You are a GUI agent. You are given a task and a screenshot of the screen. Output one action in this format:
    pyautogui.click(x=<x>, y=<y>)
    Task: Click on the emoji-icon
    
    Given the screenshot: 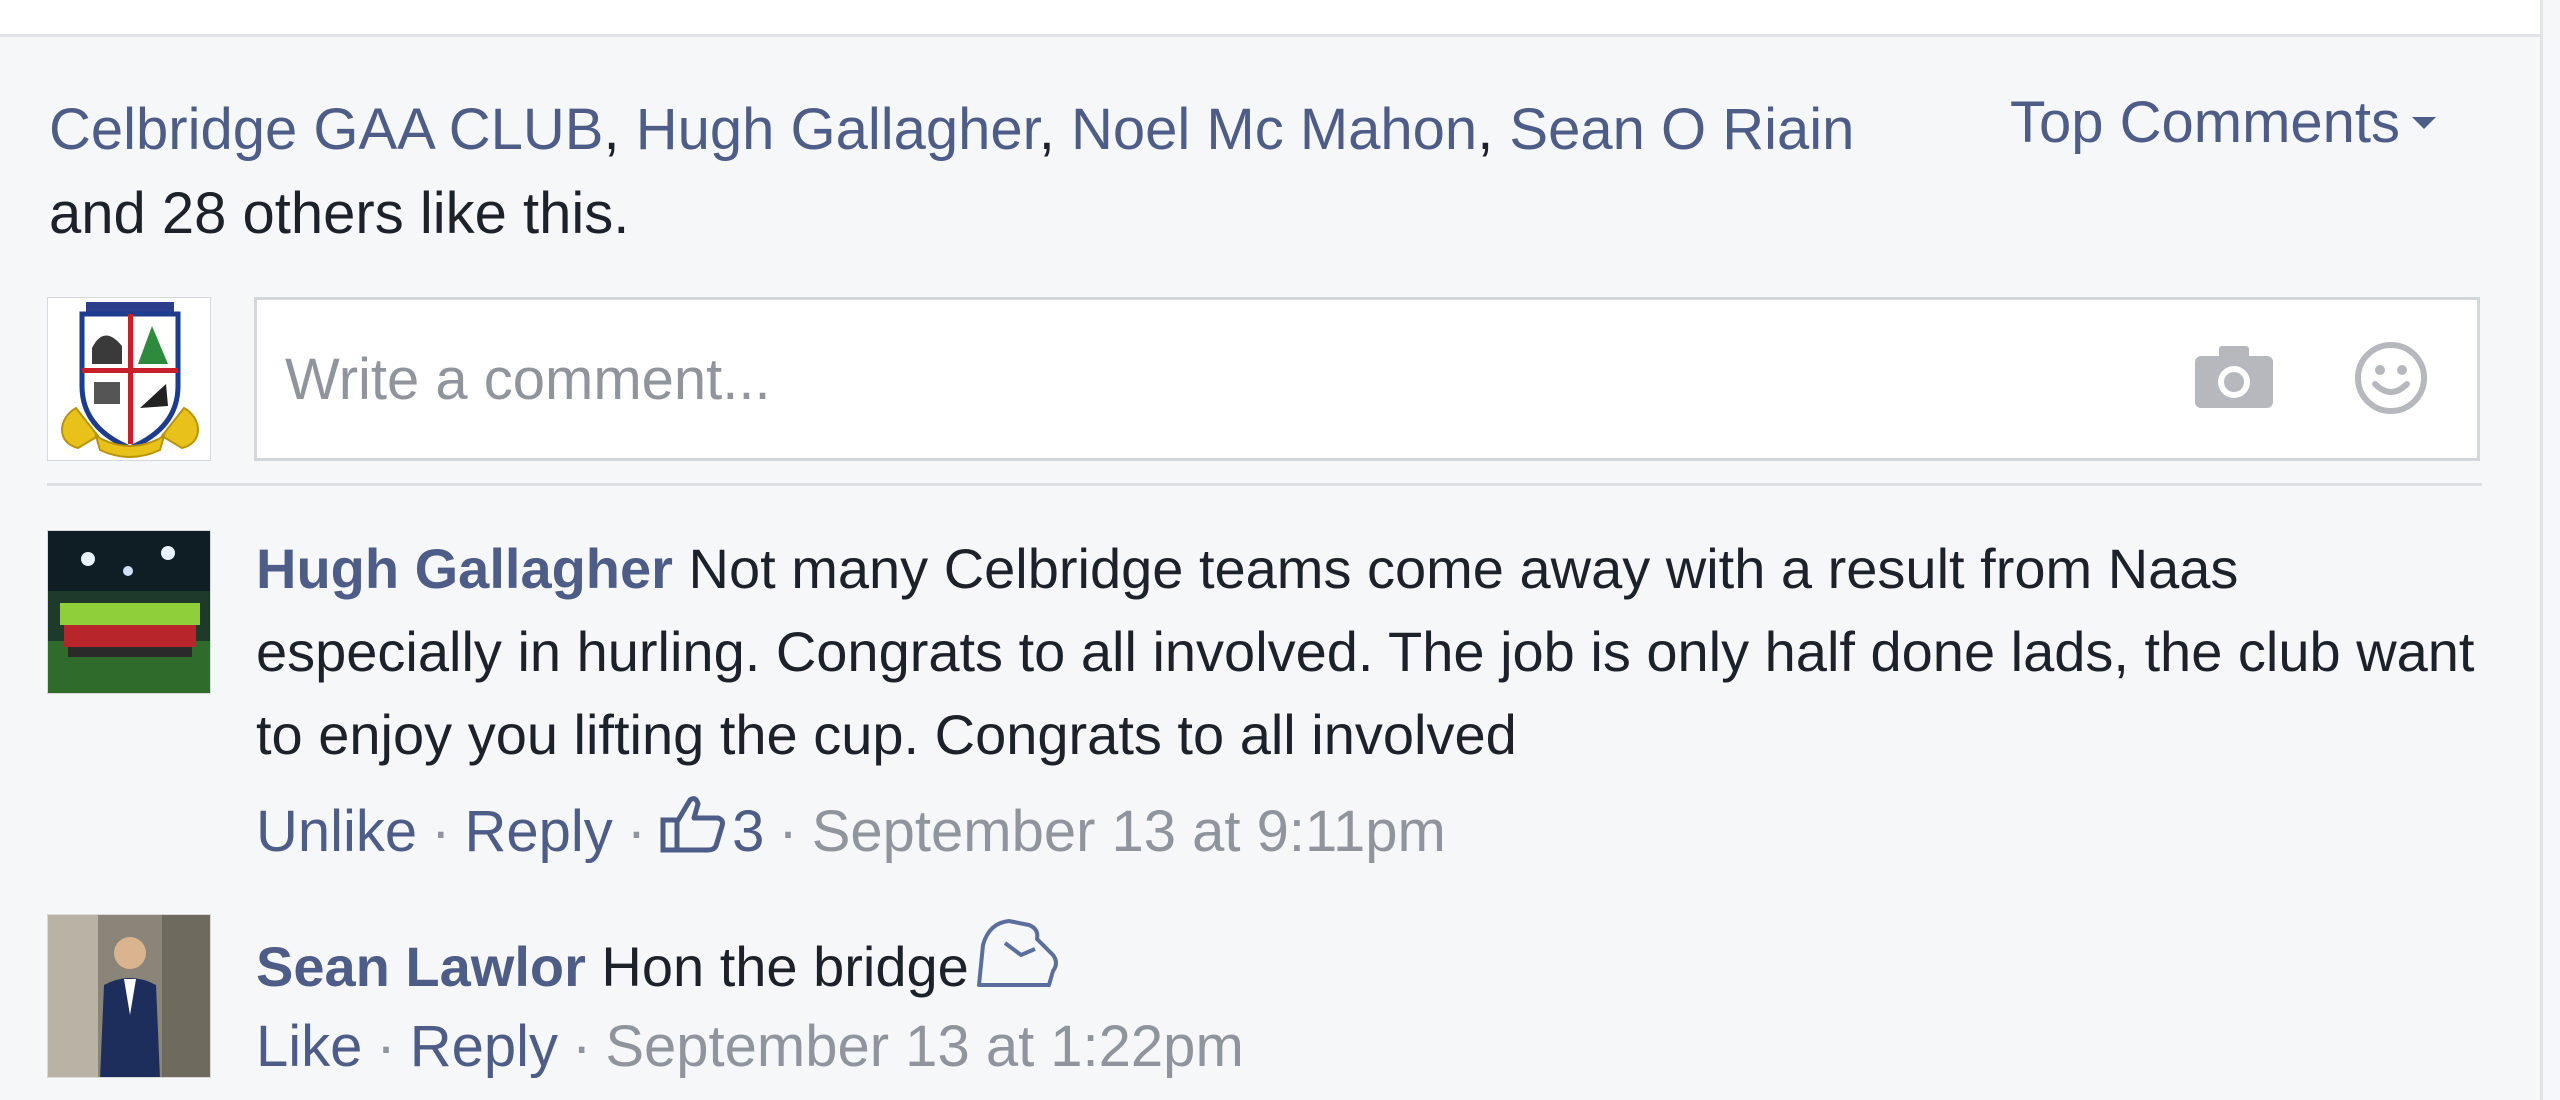 What is the action you would take?
    pyautogui.click(x=2391, y=380)
    